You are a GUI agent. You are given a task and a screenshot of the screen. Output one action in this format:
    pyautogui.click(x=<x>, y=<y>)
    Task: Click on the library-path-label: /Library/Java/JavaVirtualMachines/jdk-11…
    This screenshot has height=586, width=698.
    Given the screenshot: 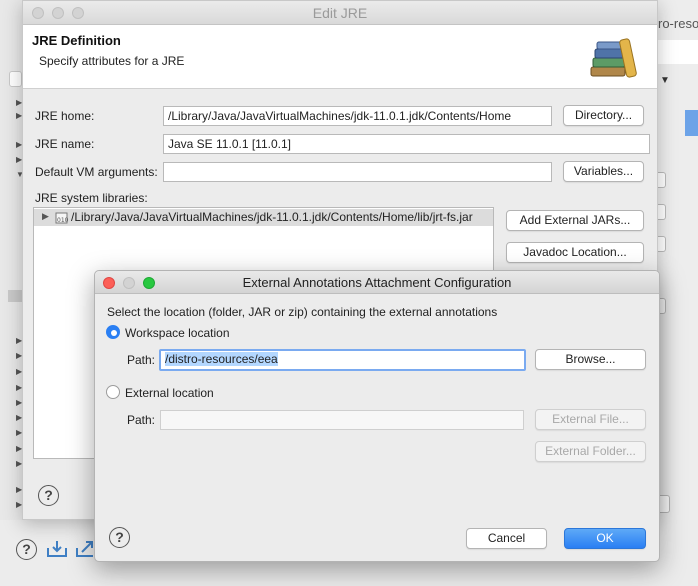 What is the action you would take?
    pyautogui.click(x=272, y=217)
    